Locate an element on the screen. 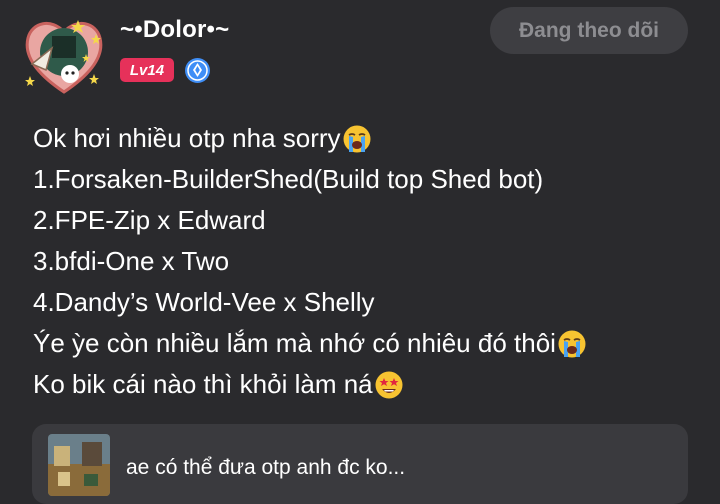 This screenshot has height=504, width=720. linked-post-thumbnail is located at coordinates (79, 465).